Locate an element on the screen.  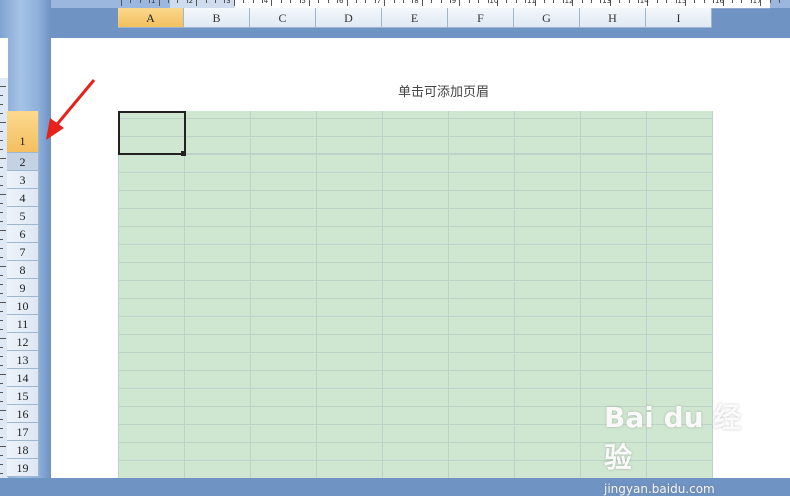
row-header-19: 19 is located at coordinates (23, 468).